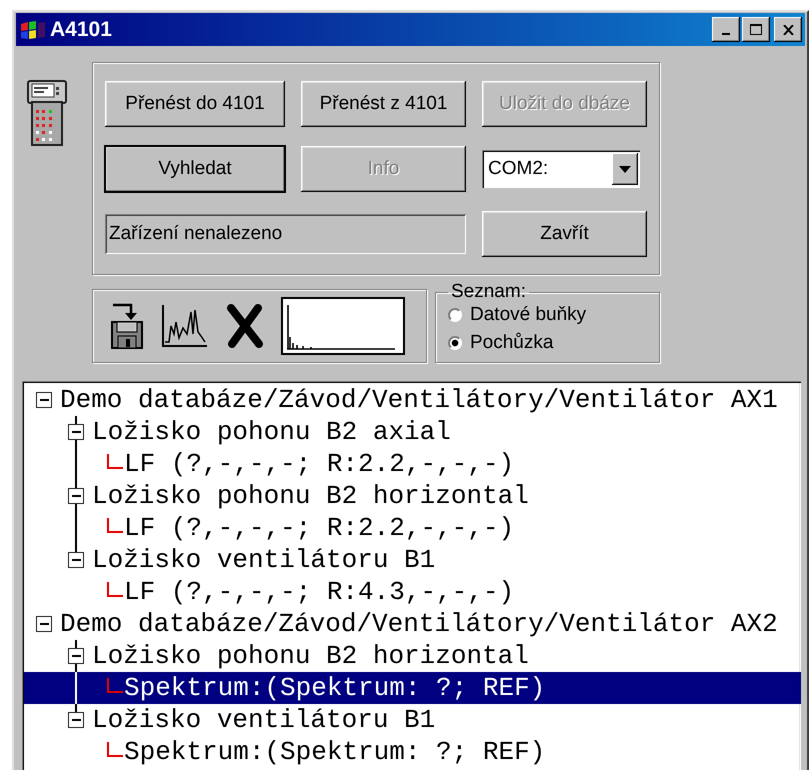 This screenshot has width=809, height=780. What do you see at coordinates (195, 169) in the screenshot?
I see `action-button: Vyhledat` at bounding box center [195, 169].